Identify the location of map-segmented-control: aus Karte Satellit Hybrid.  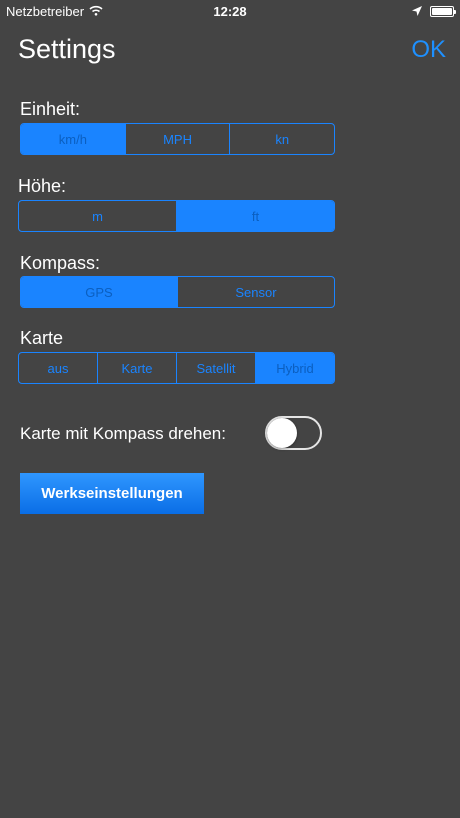
(176, 368).